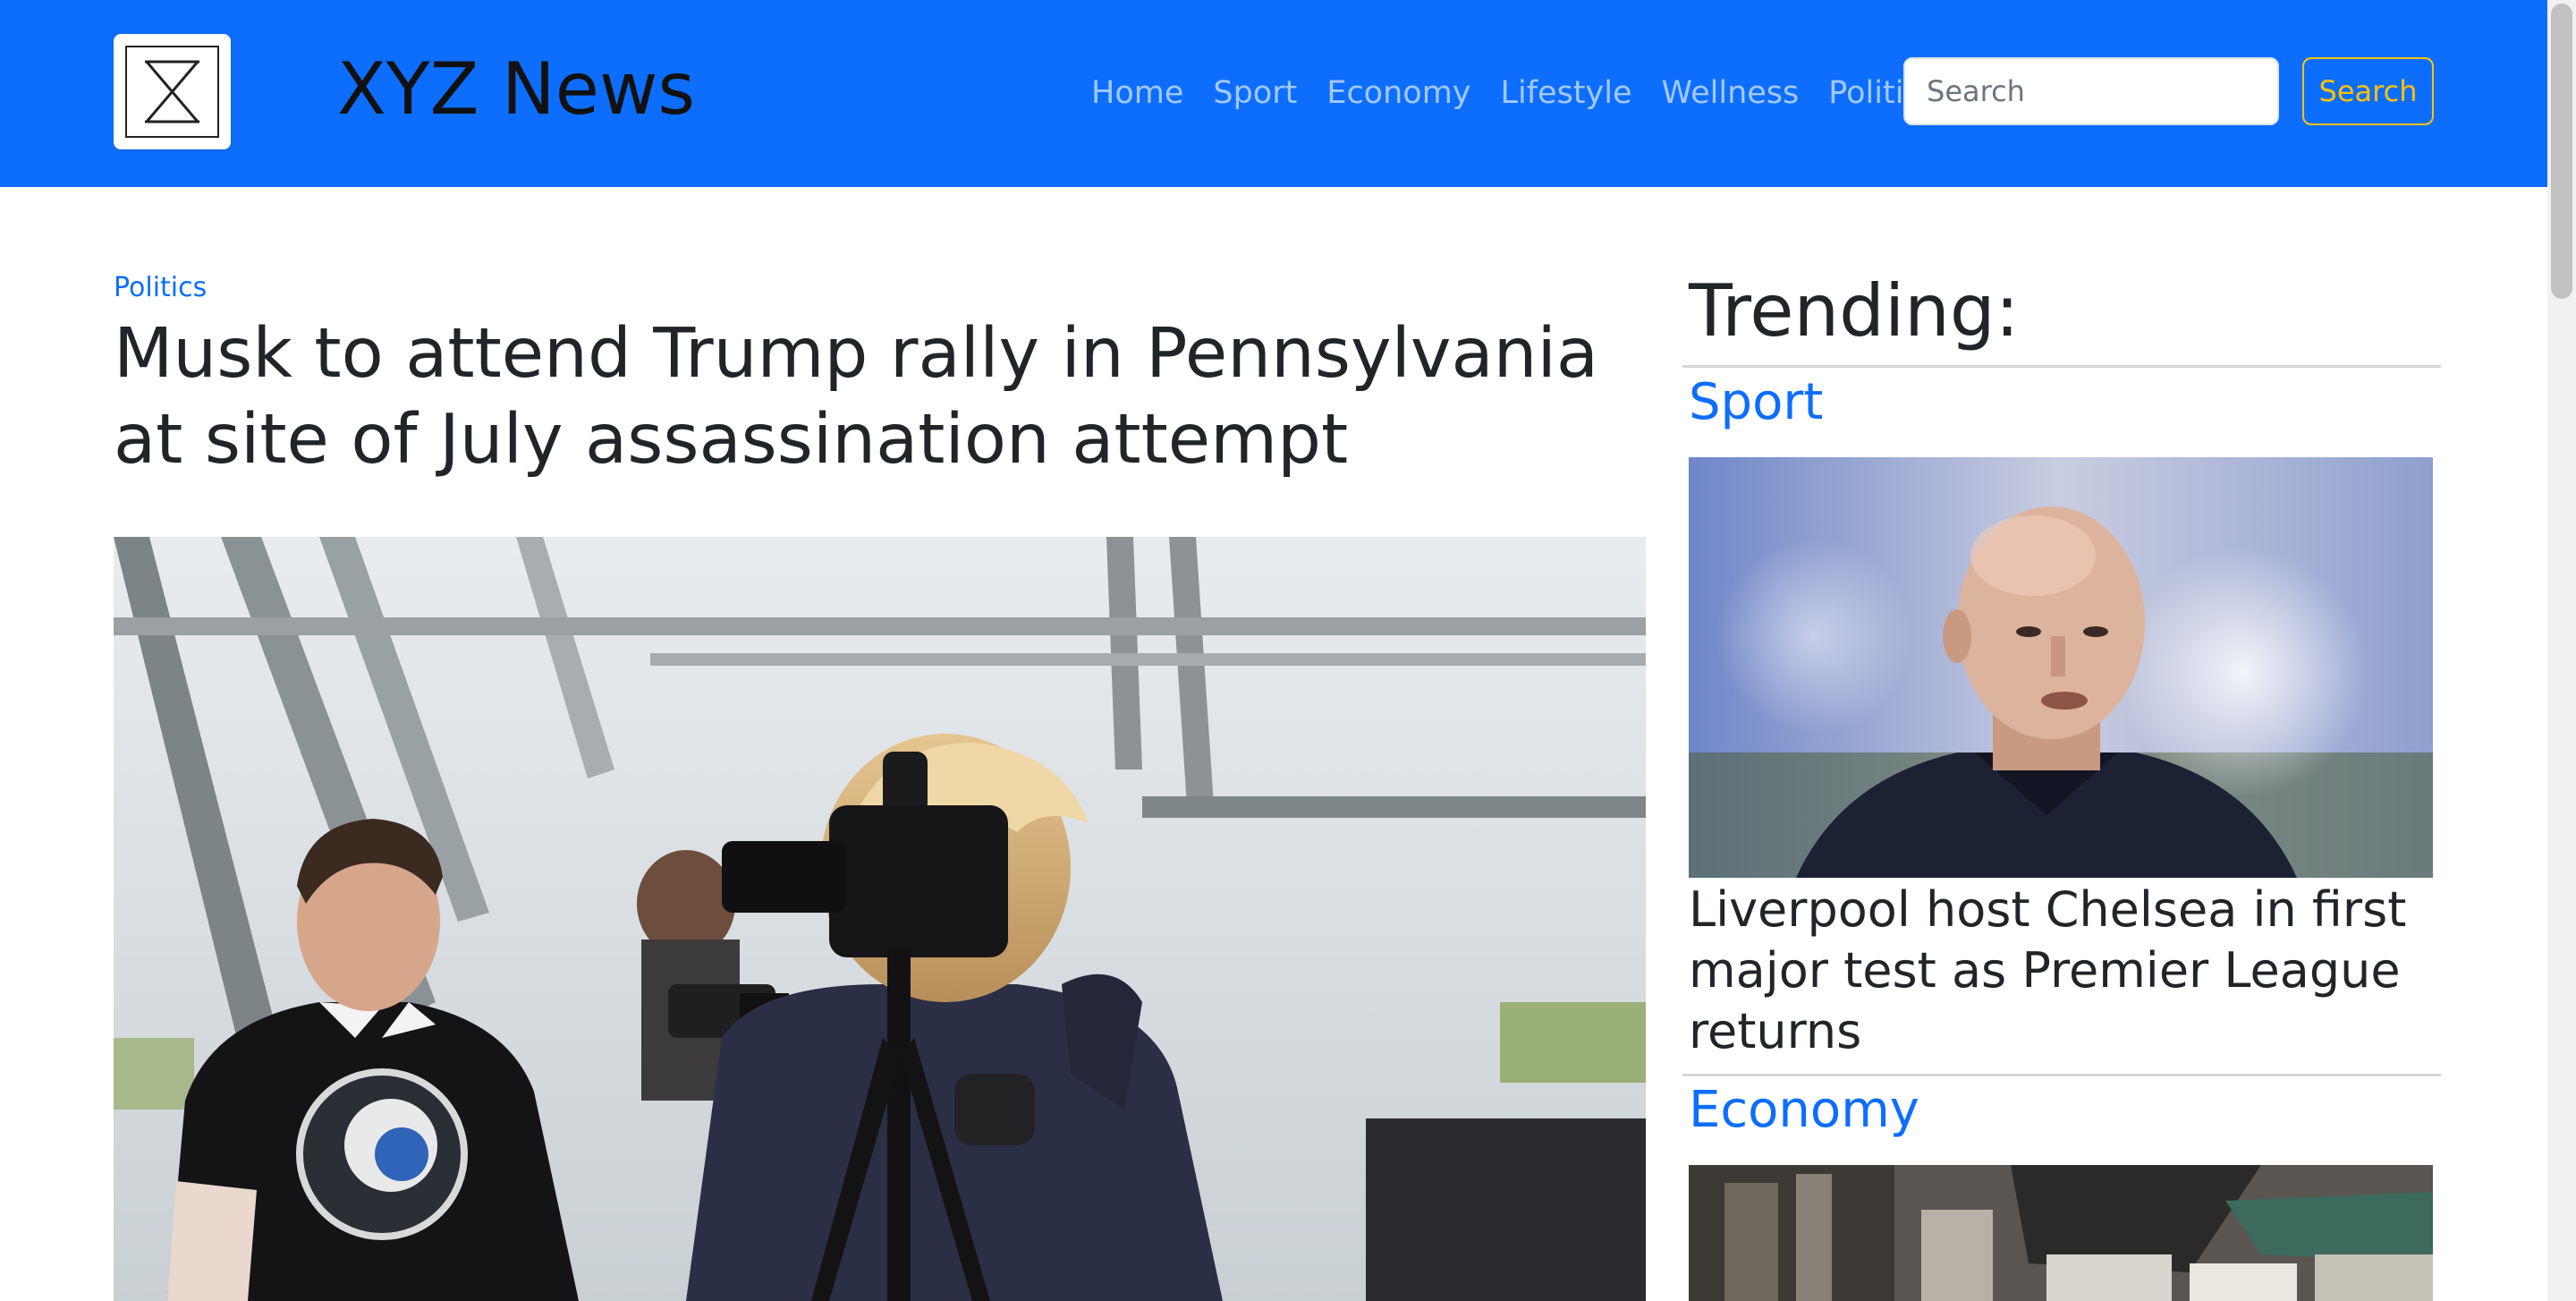 This screenshot has width=2576, height=1301. I want to click on article-category-link: Politics, so click(160, 288).